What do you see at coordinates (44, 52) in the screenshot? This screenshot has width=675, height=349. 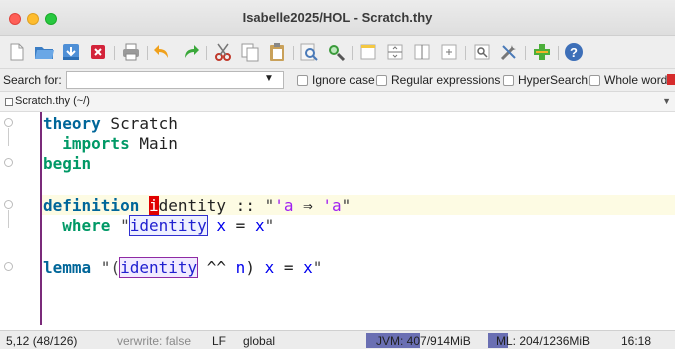 I see `open-folder-icon` at bounding box center [44, 52].